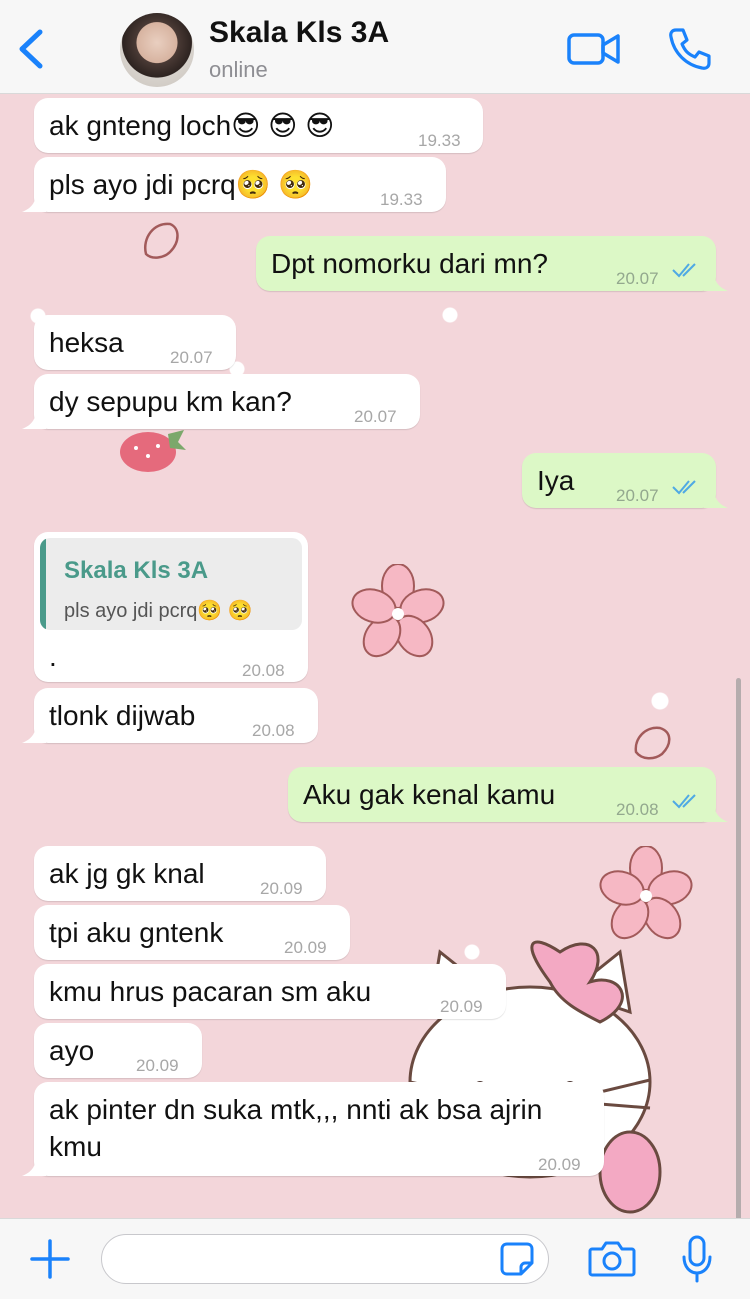  Describe the element at coordinates (72, 1050) in the screenshot. I see `message-text: ayo` at that location.